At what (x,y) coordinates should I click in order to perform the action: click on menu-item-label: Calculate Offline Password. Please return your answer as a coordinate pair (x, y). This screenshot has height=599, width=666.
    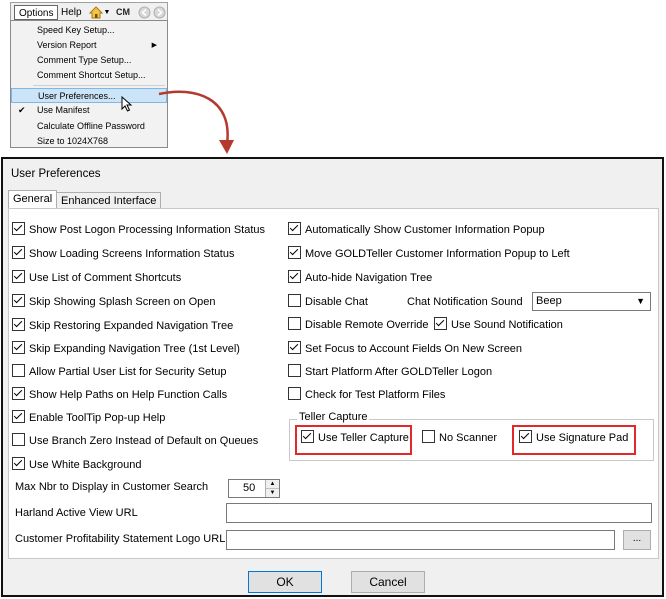
    Looking at the image, I should click on (91, 126).